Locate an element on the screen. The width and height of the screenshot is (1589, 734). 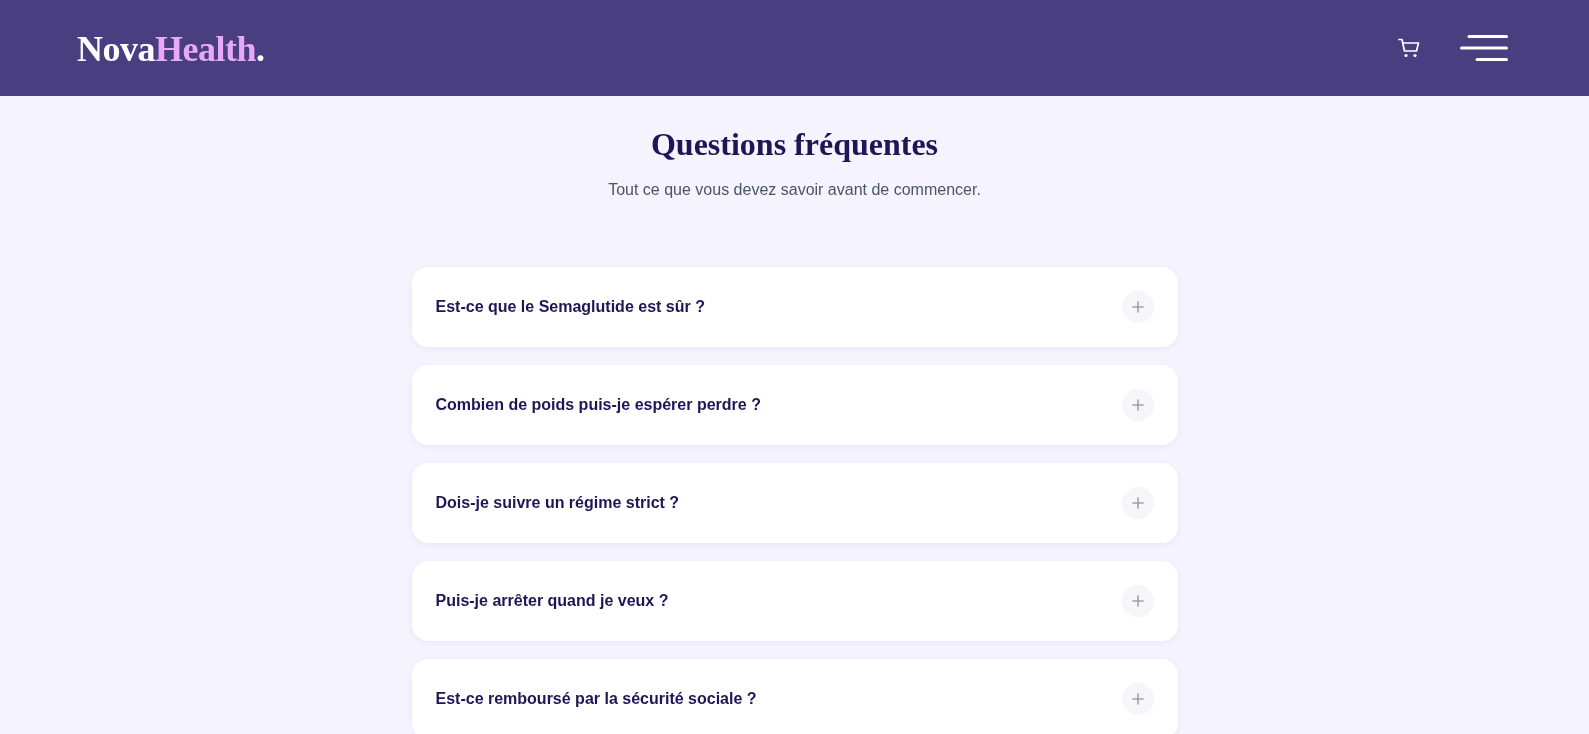
cart-icon is located at coordinates (1409, 48).